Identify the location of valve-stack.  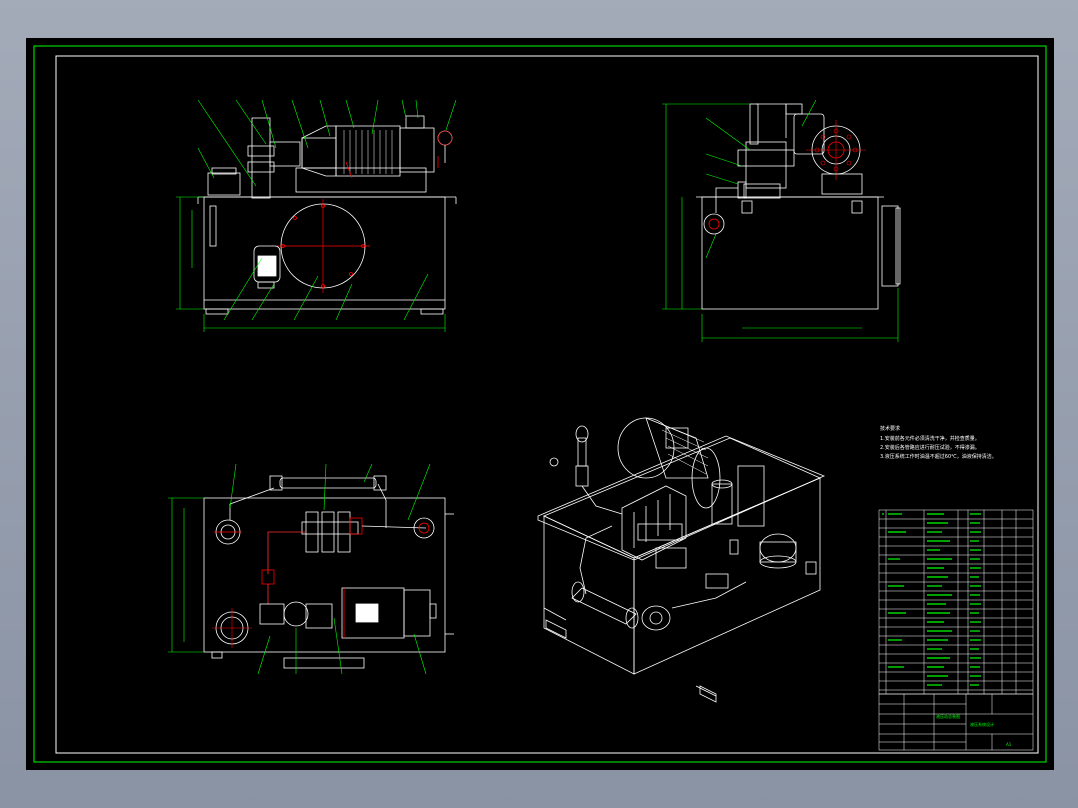
(261, 158).